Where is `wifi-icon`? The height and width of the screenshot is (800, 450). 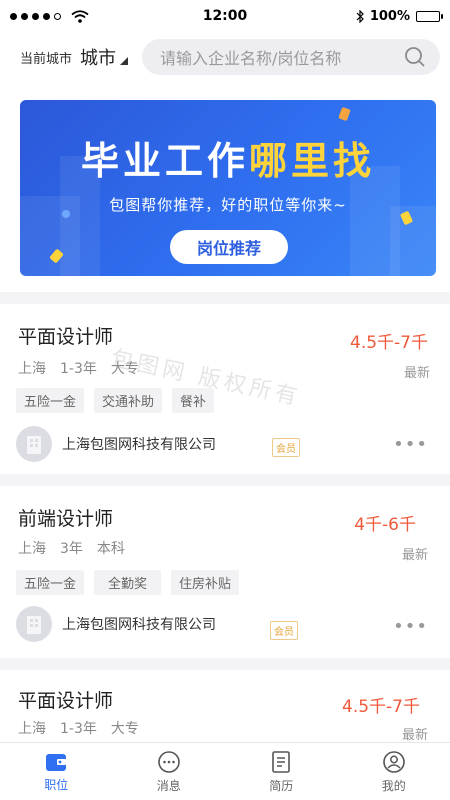
wifi-icon is located at coordinates (80, 16).